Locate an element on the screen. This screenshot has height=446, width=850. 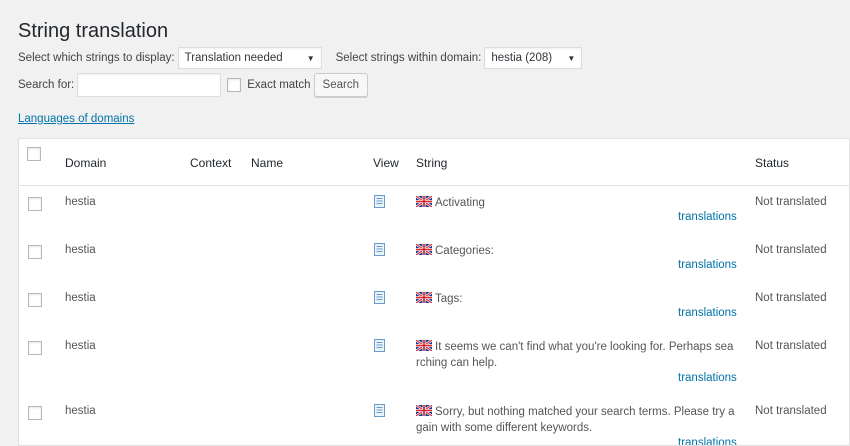
domain-filter-label: Select strings within domain: is located at coordinates (408, 58).